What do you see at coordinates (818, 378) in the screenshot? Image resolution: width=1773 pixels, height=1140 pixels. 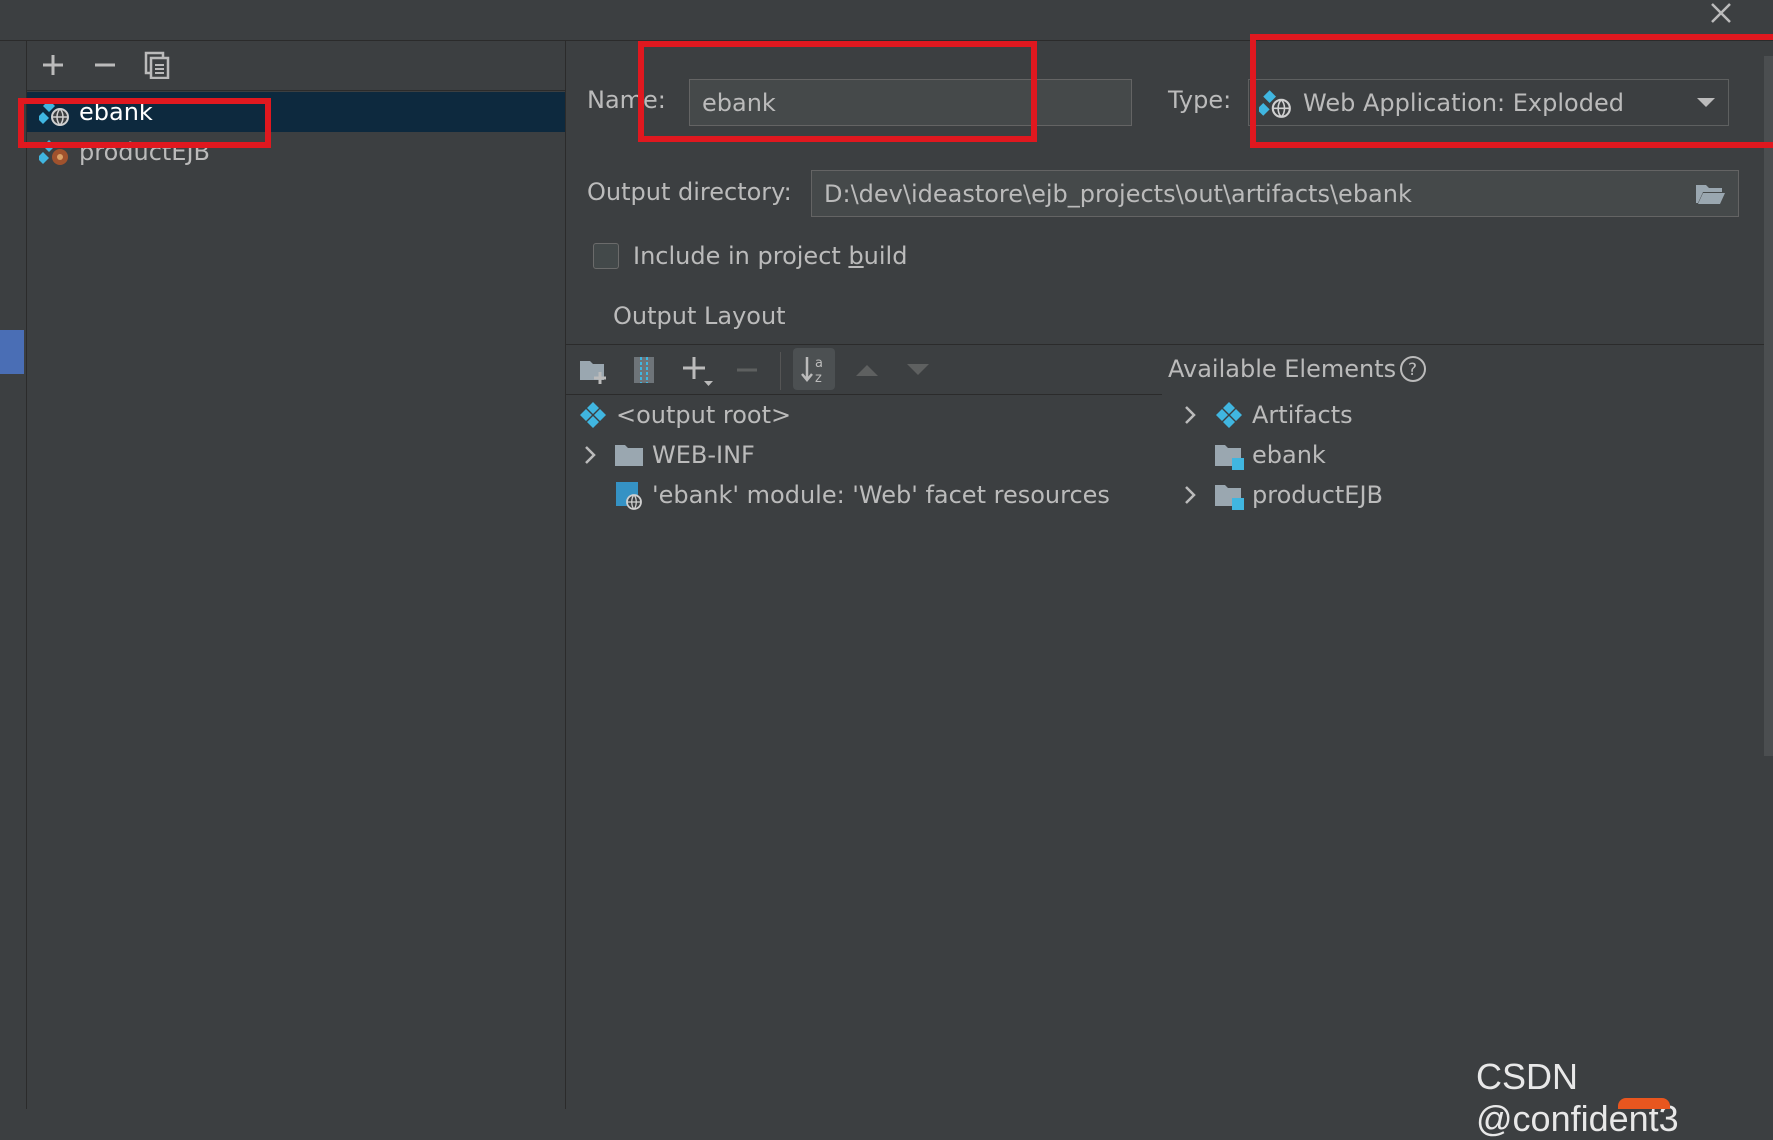 I see `svg-text: z` at bounding box center [818, 378].